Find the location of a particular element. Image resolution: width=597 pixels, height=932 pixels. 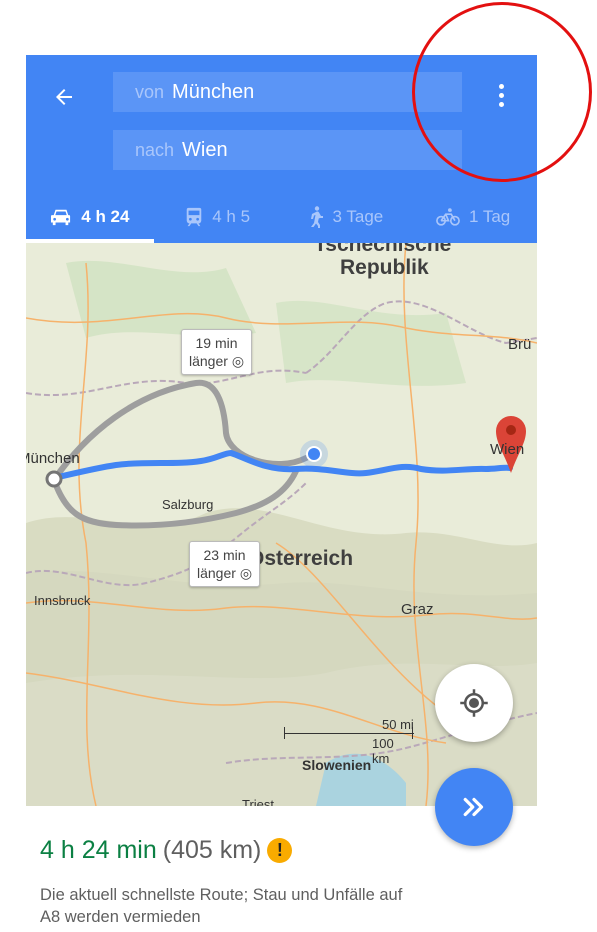

scale-km: 100 km is located at coordinates (383, 751).